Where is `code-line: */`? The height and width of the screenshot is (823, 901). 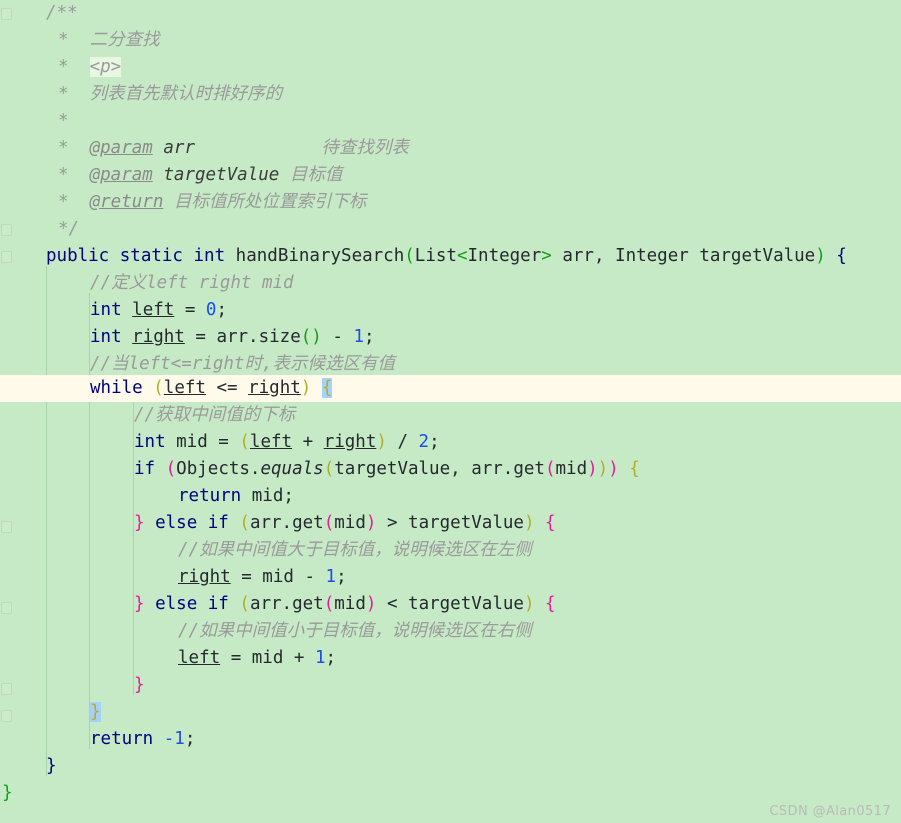 code-line: */ is located at coordinates (450, 229).